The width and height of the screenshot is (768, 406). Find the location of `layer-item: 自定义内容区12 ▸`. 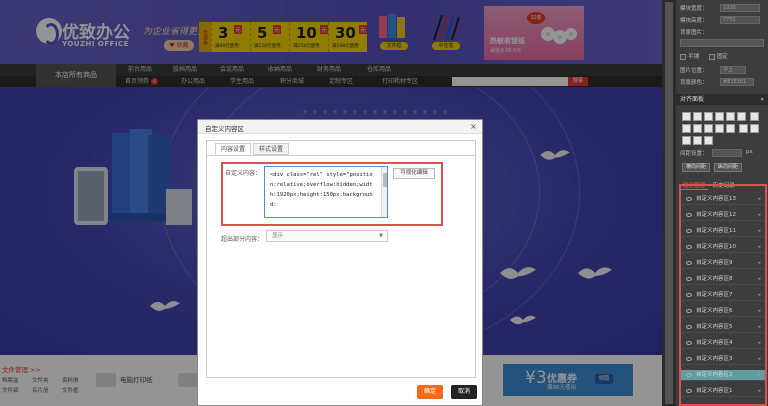

layer-item: 自定义内容区12 ▸ is located at coordinates (723, 215).